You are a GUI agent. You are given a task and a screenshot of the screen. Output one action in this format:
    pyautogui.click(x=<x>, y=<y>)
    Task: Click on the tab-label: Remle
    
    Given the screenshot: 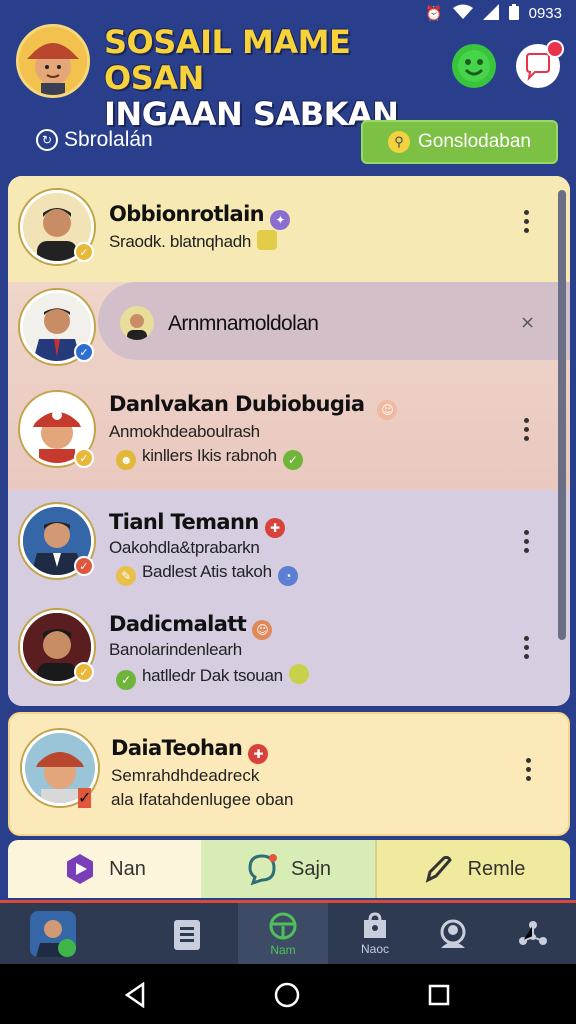 What is the action you would take?
    pyautogui.click(x=496, y=868)
    